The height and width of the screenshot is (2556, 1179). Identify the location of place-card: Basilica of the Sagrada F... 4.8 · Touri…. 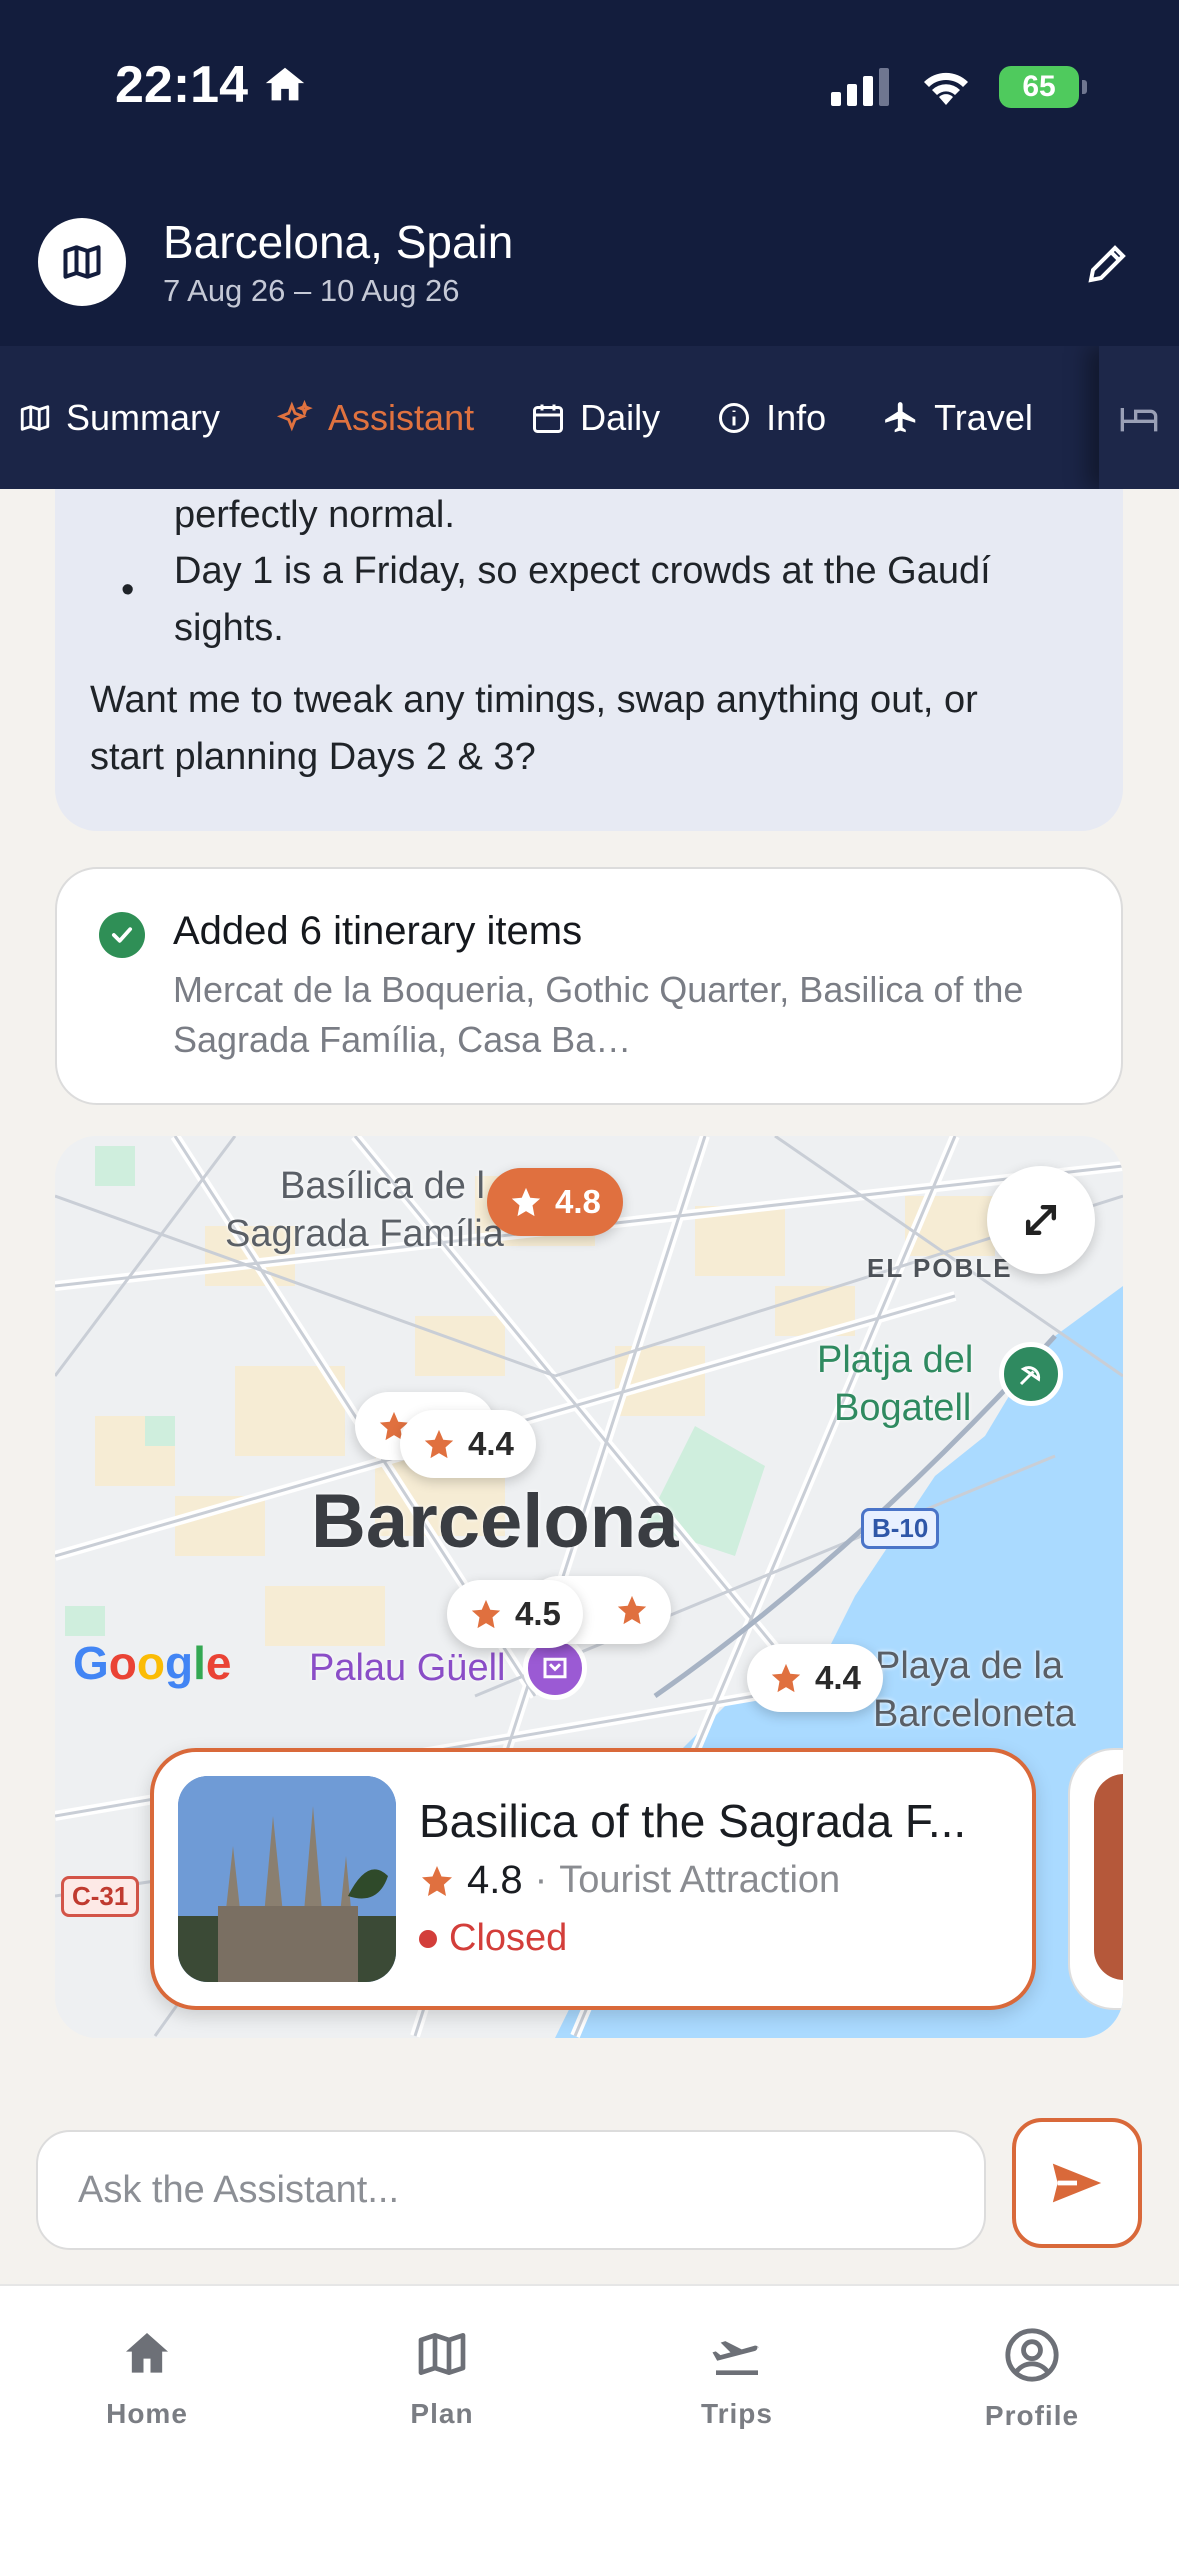
(593, 1879).